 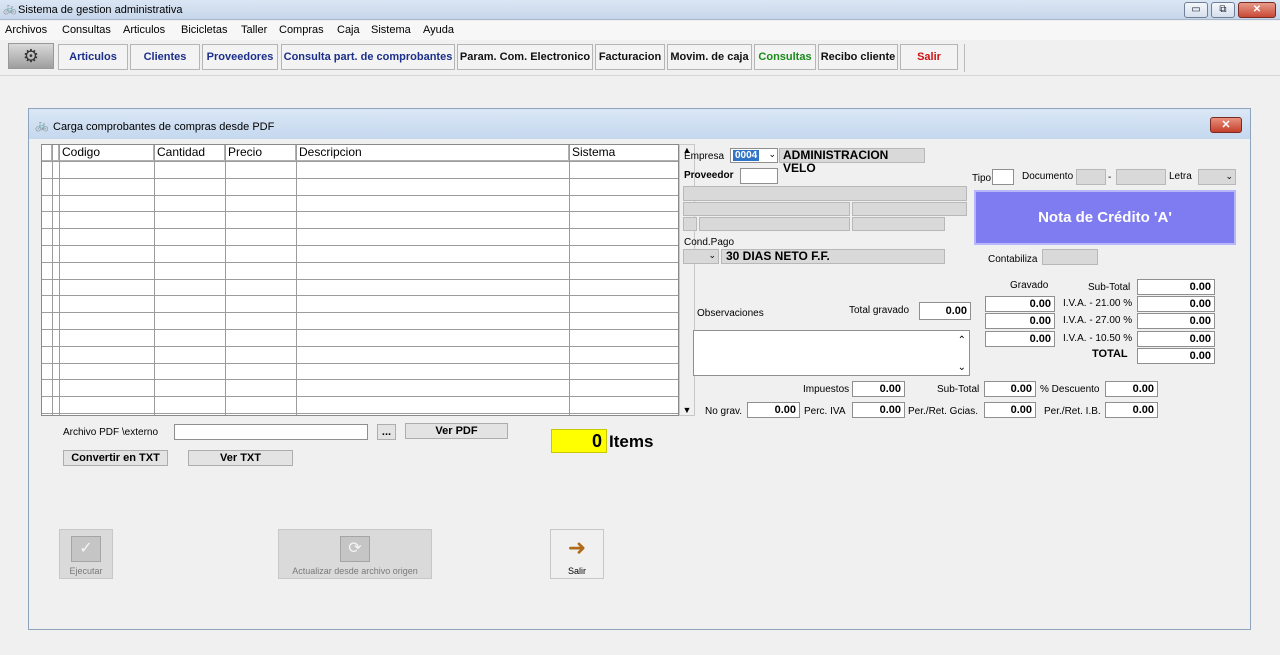 I want to click on menu-articulos: Articulos, so click(x=144, y=30).